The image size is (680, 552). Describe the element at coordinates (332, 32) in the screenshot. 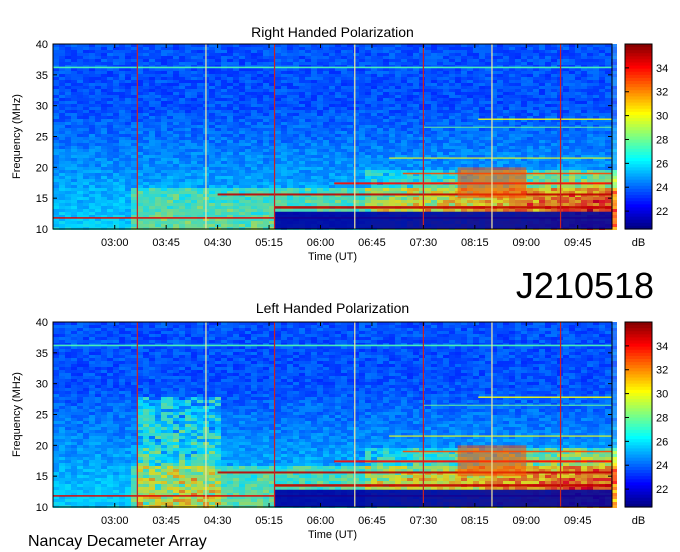

I see `panel-title: Right Handed Polarization` at that location.